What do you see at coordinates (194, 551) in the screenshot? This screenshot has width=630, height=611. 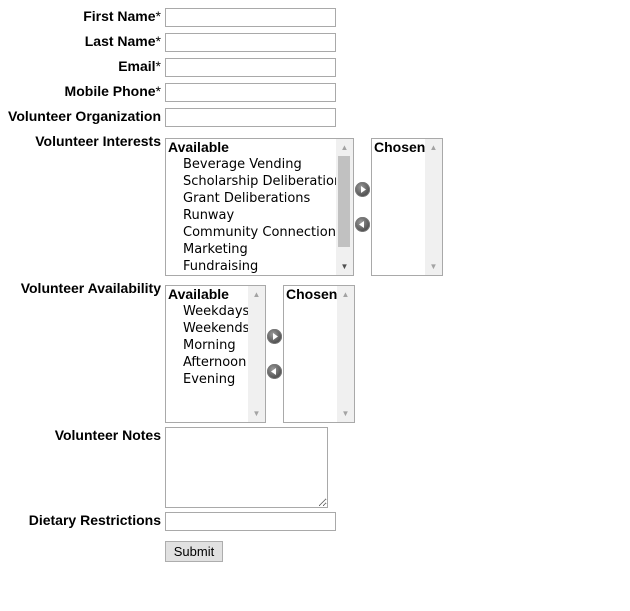 I see `submit-button: Submit` at bounding box center [194, 551].